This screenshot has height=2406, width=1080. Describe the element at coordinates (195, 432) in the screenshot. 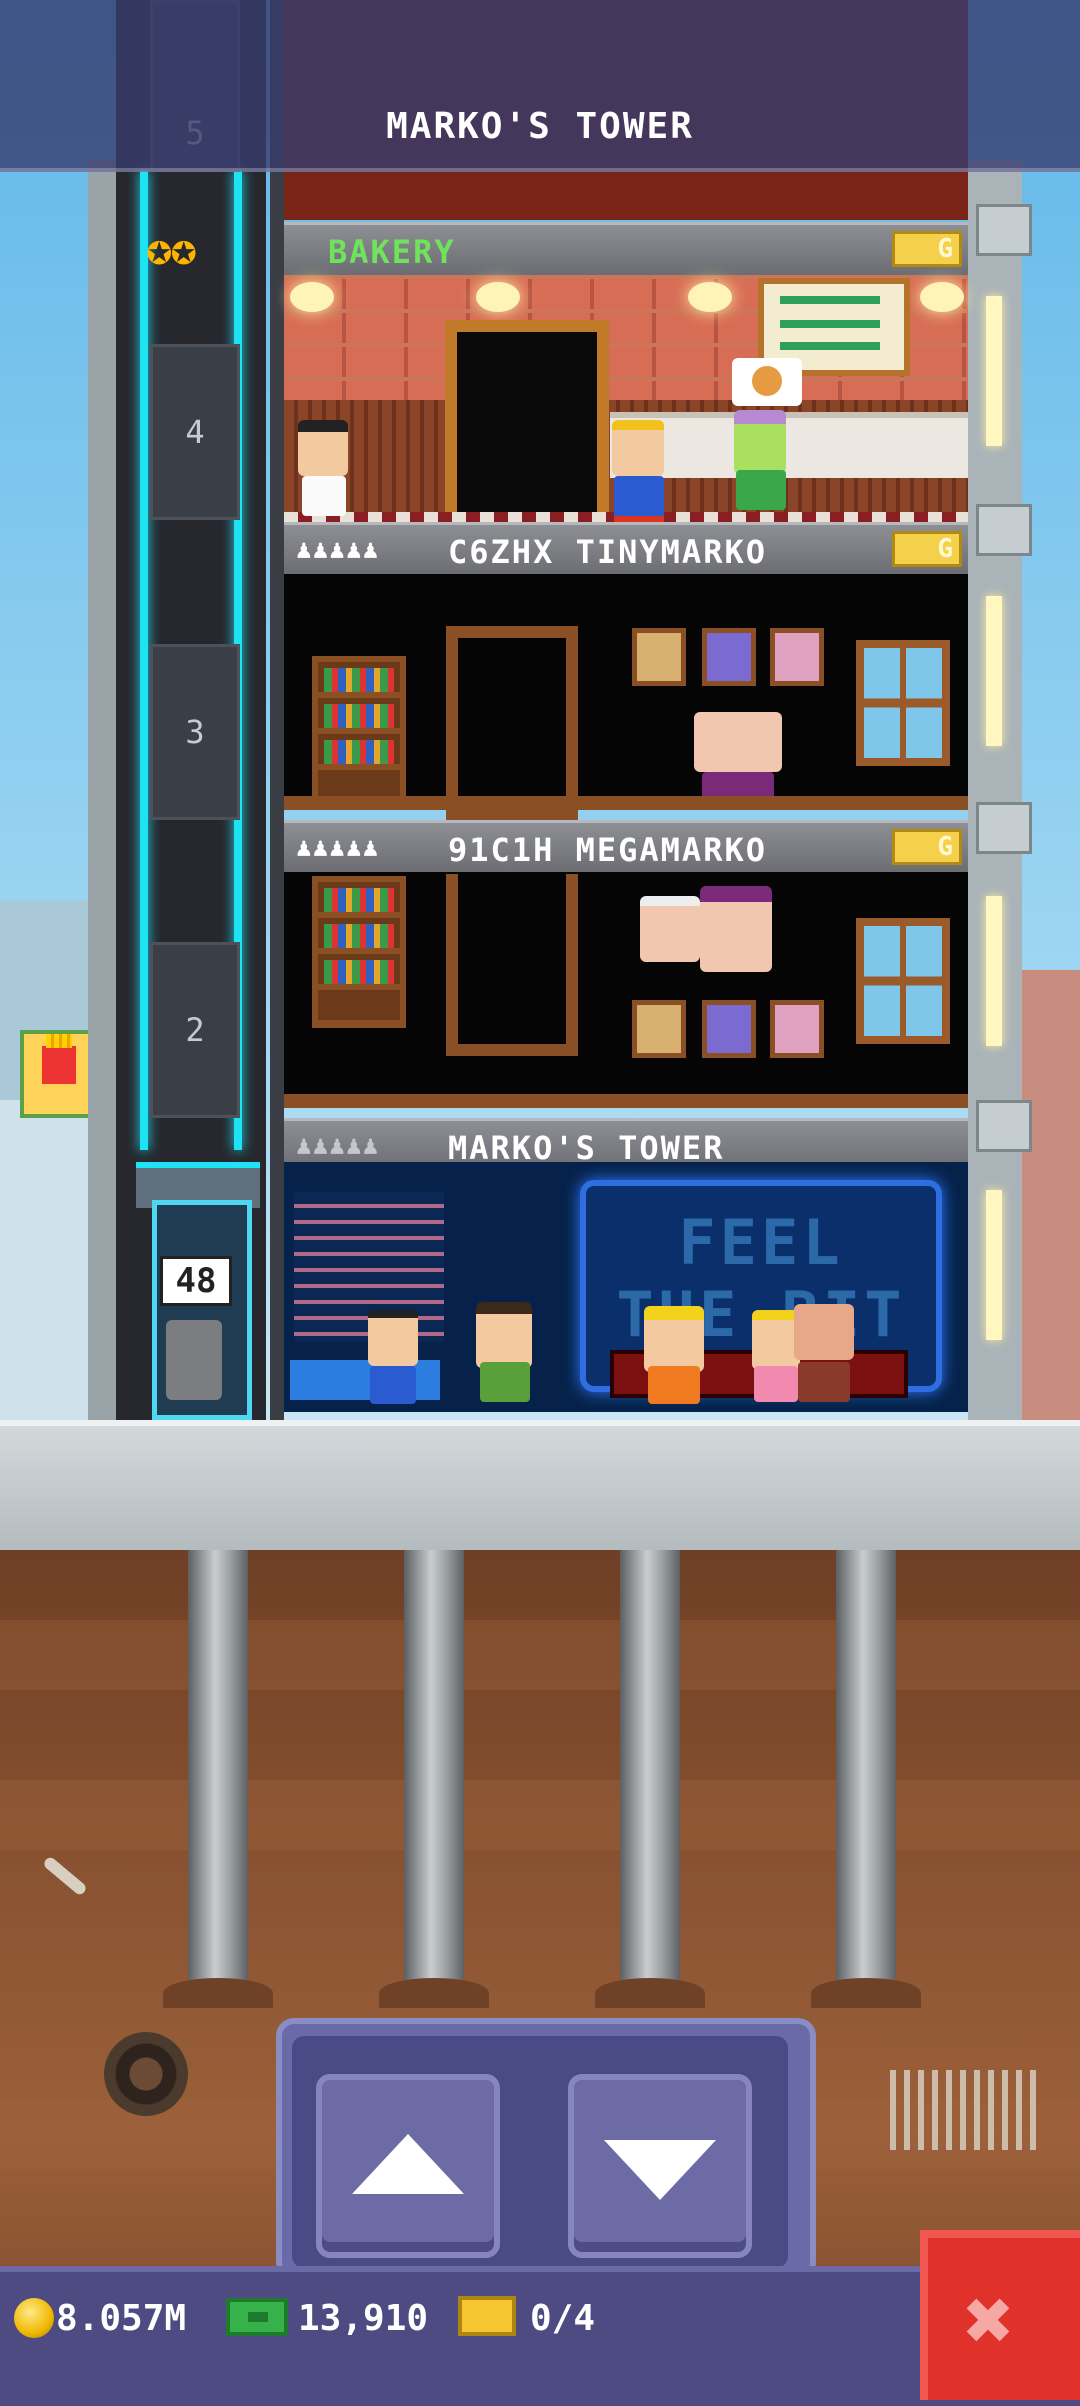

I see `floor-number-4: 4` at that location.